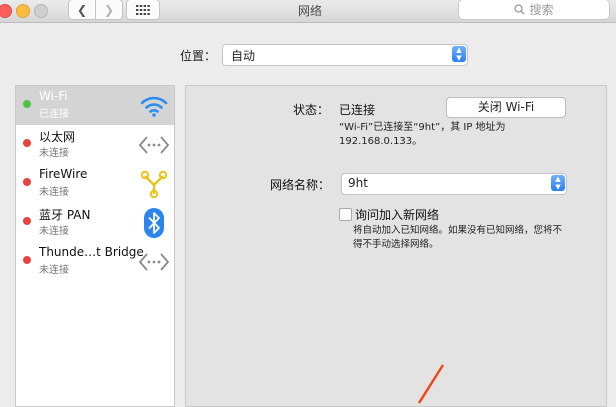 The height and width of the screenshot is (407, 616). Describe the element at coordinates (154, 184) in the screenshot. I see `firewire-icon` at that location.